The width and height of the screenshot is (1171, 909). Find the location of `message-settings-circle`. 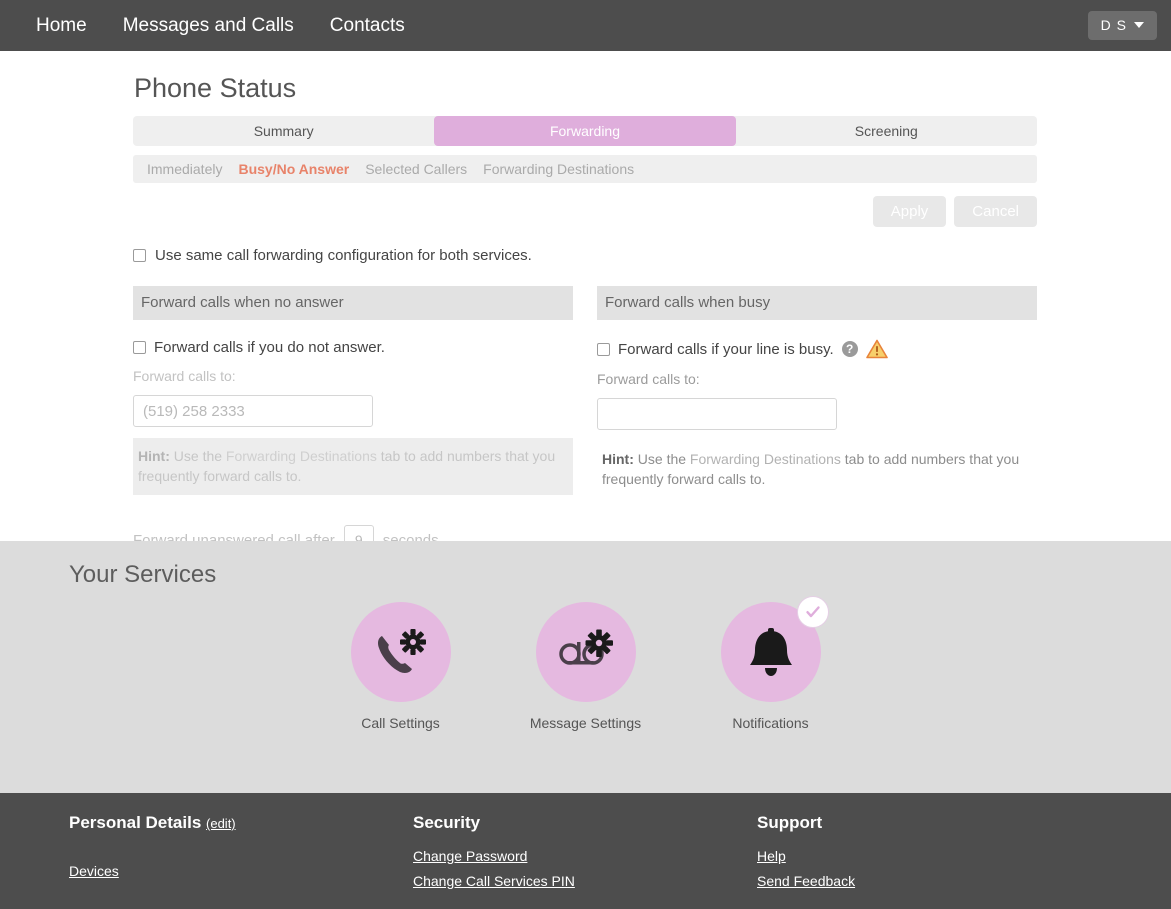

message-settings-circle is located at coordinates (585, 652).